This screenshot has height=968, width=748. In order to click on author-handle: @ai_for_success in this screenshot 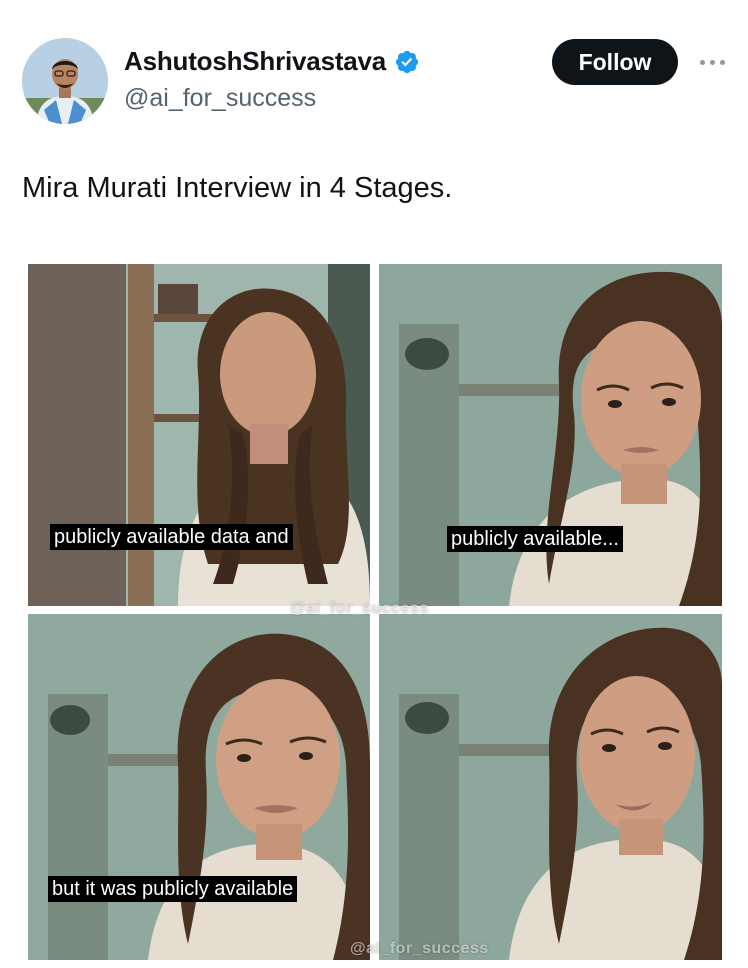, I will do `click(220, 98)`.